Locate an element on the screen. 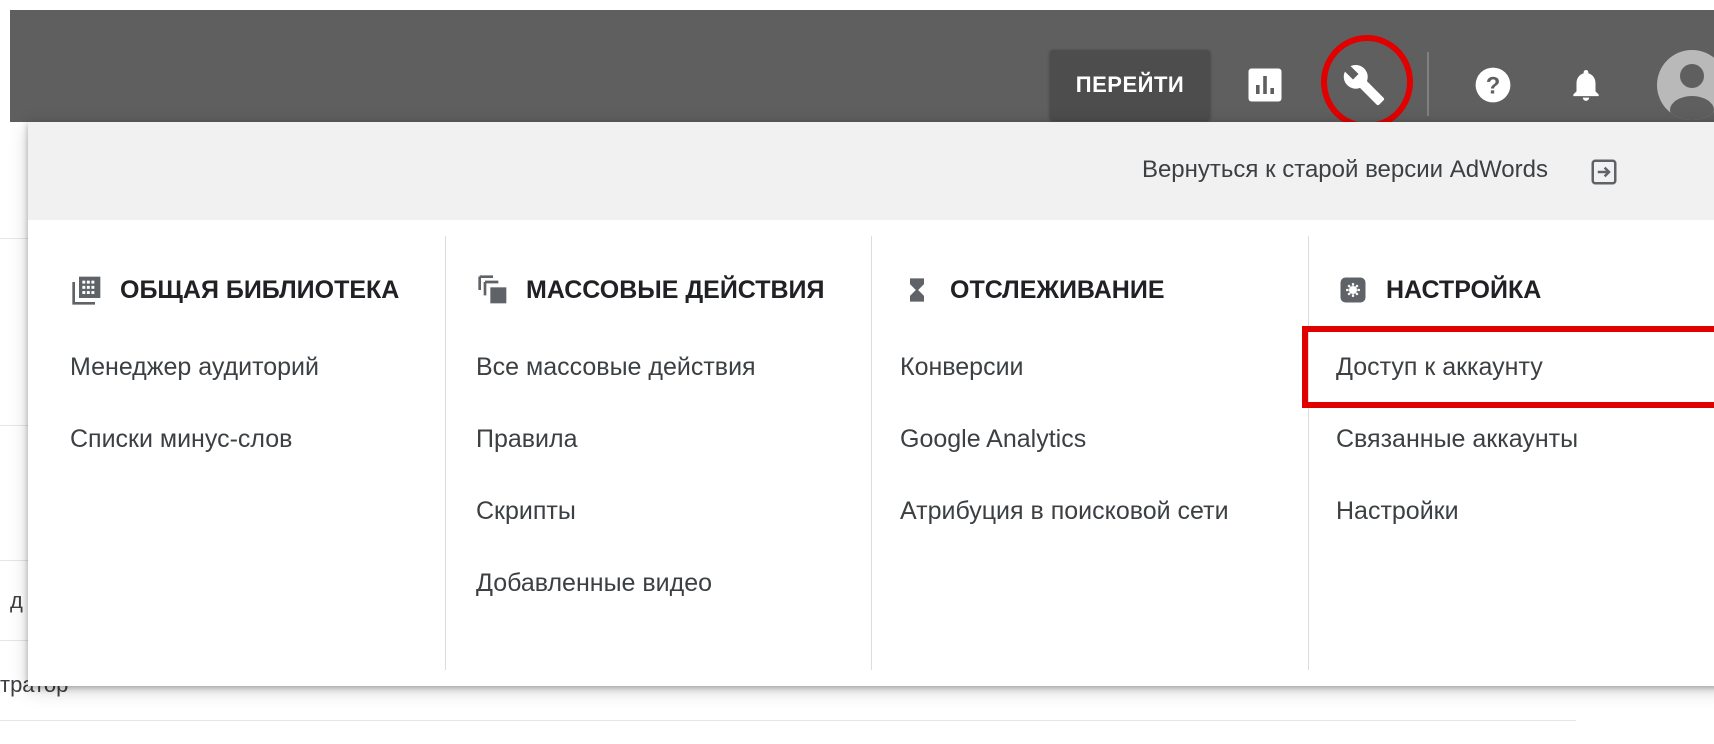  menu-item-scripts: Скрипты is located at coordinates (526, 511).